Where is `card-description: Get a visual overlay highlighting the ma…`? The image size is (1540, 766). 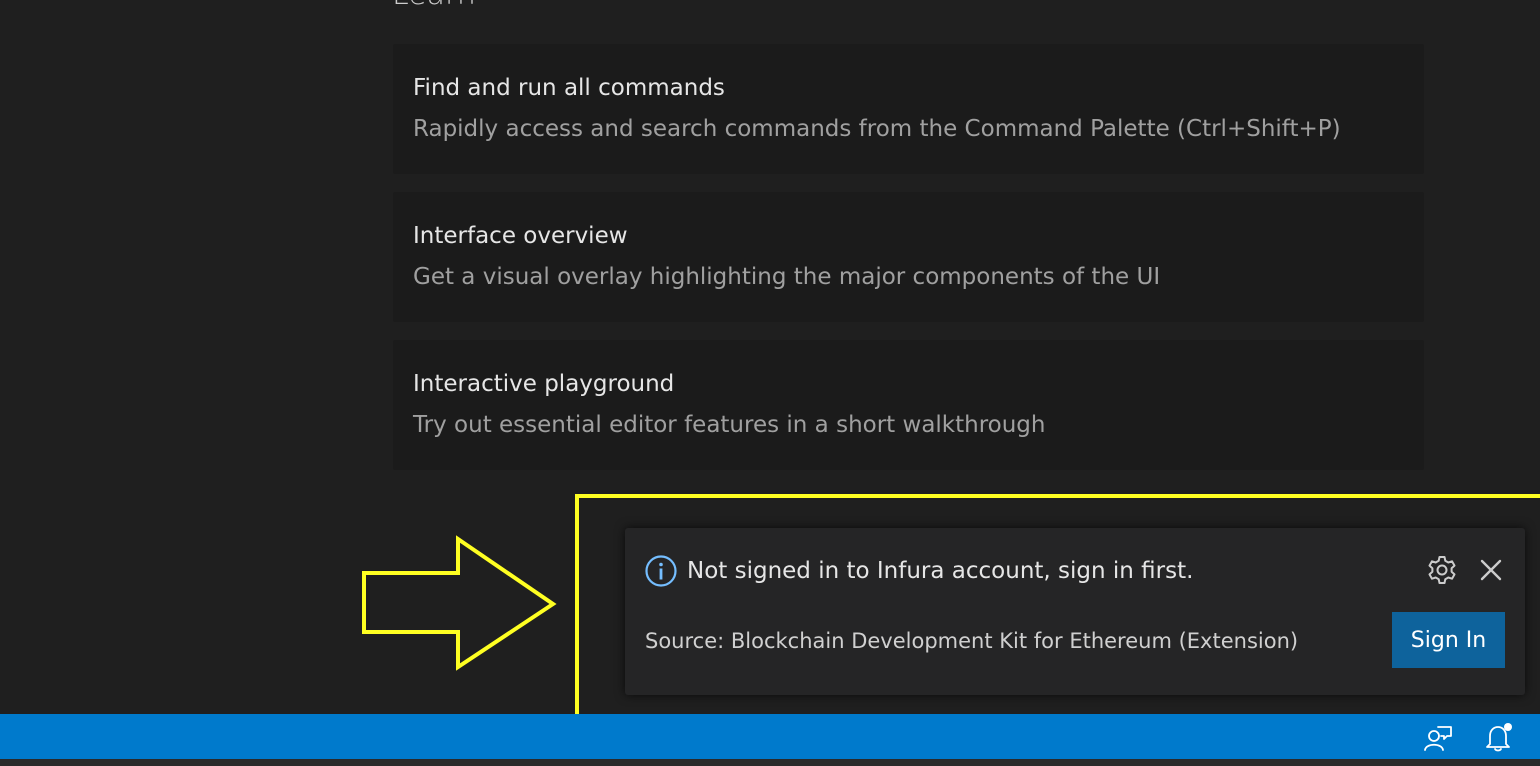
card-description: Get a visual overlay highlighting the ma… is located at coordinates (787, 277).